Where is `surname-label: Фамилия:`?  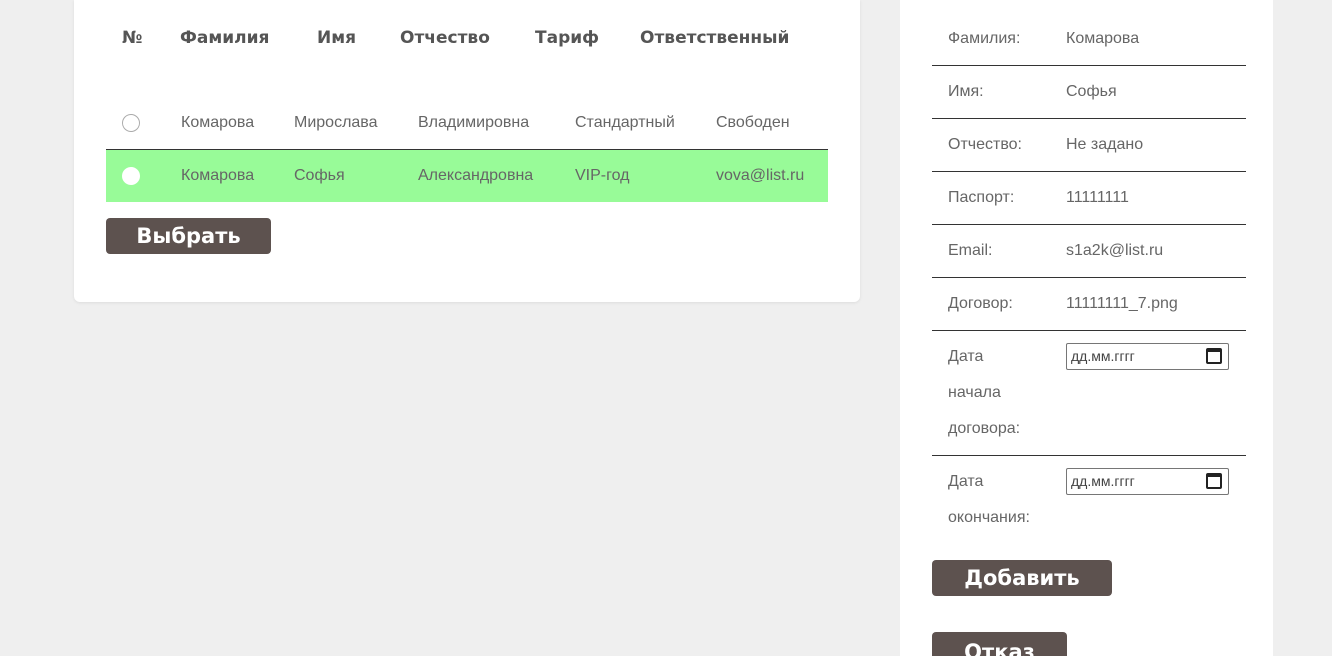 surname-label: Фамилия: is located at coordinates (984, 38).